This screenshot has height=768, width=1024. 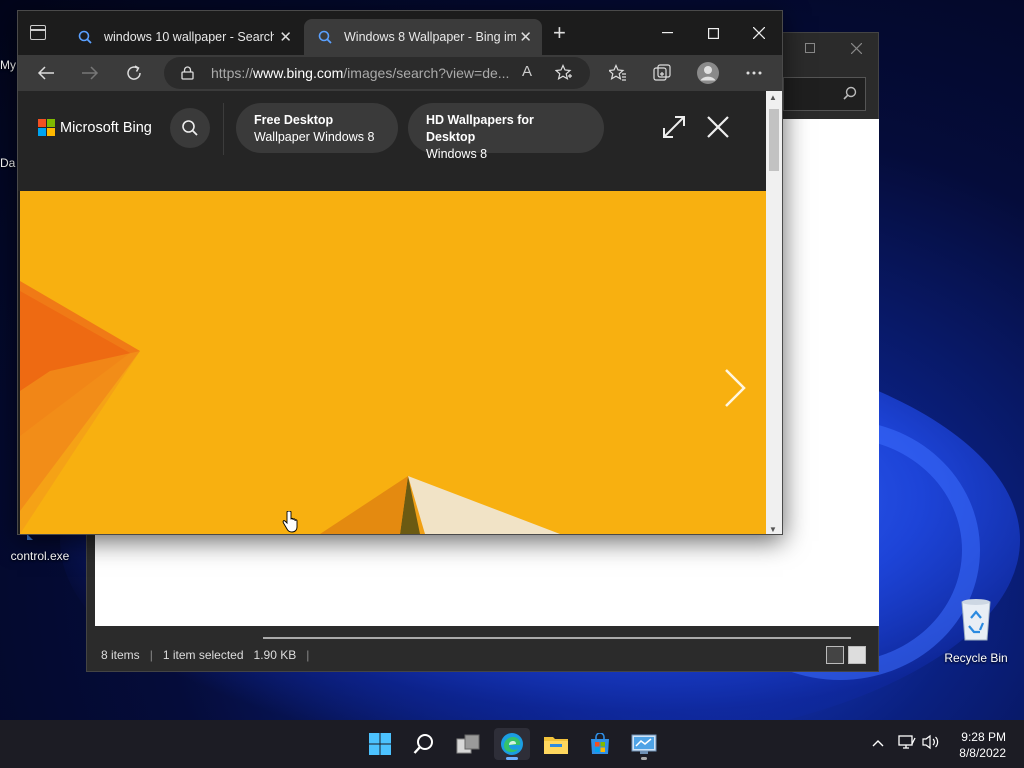 I want to click on maximize-icon, so click(x=713, y=33).